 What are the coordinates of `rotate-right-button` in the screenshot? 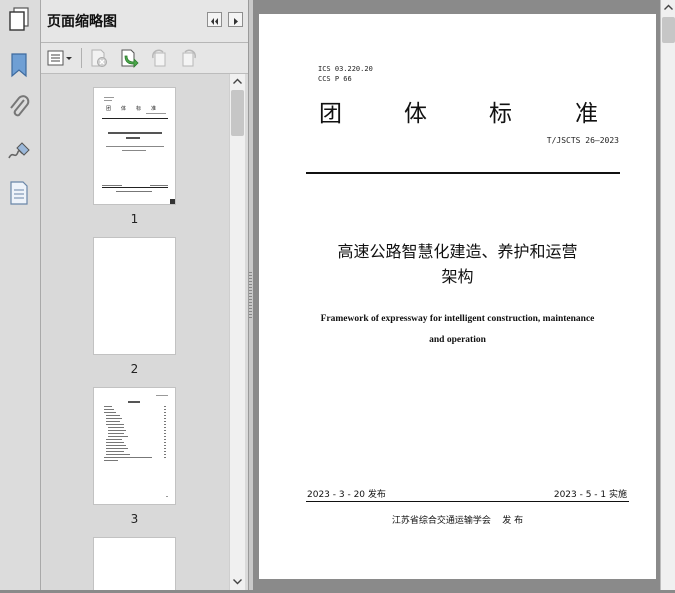 It's located at (189, 58).